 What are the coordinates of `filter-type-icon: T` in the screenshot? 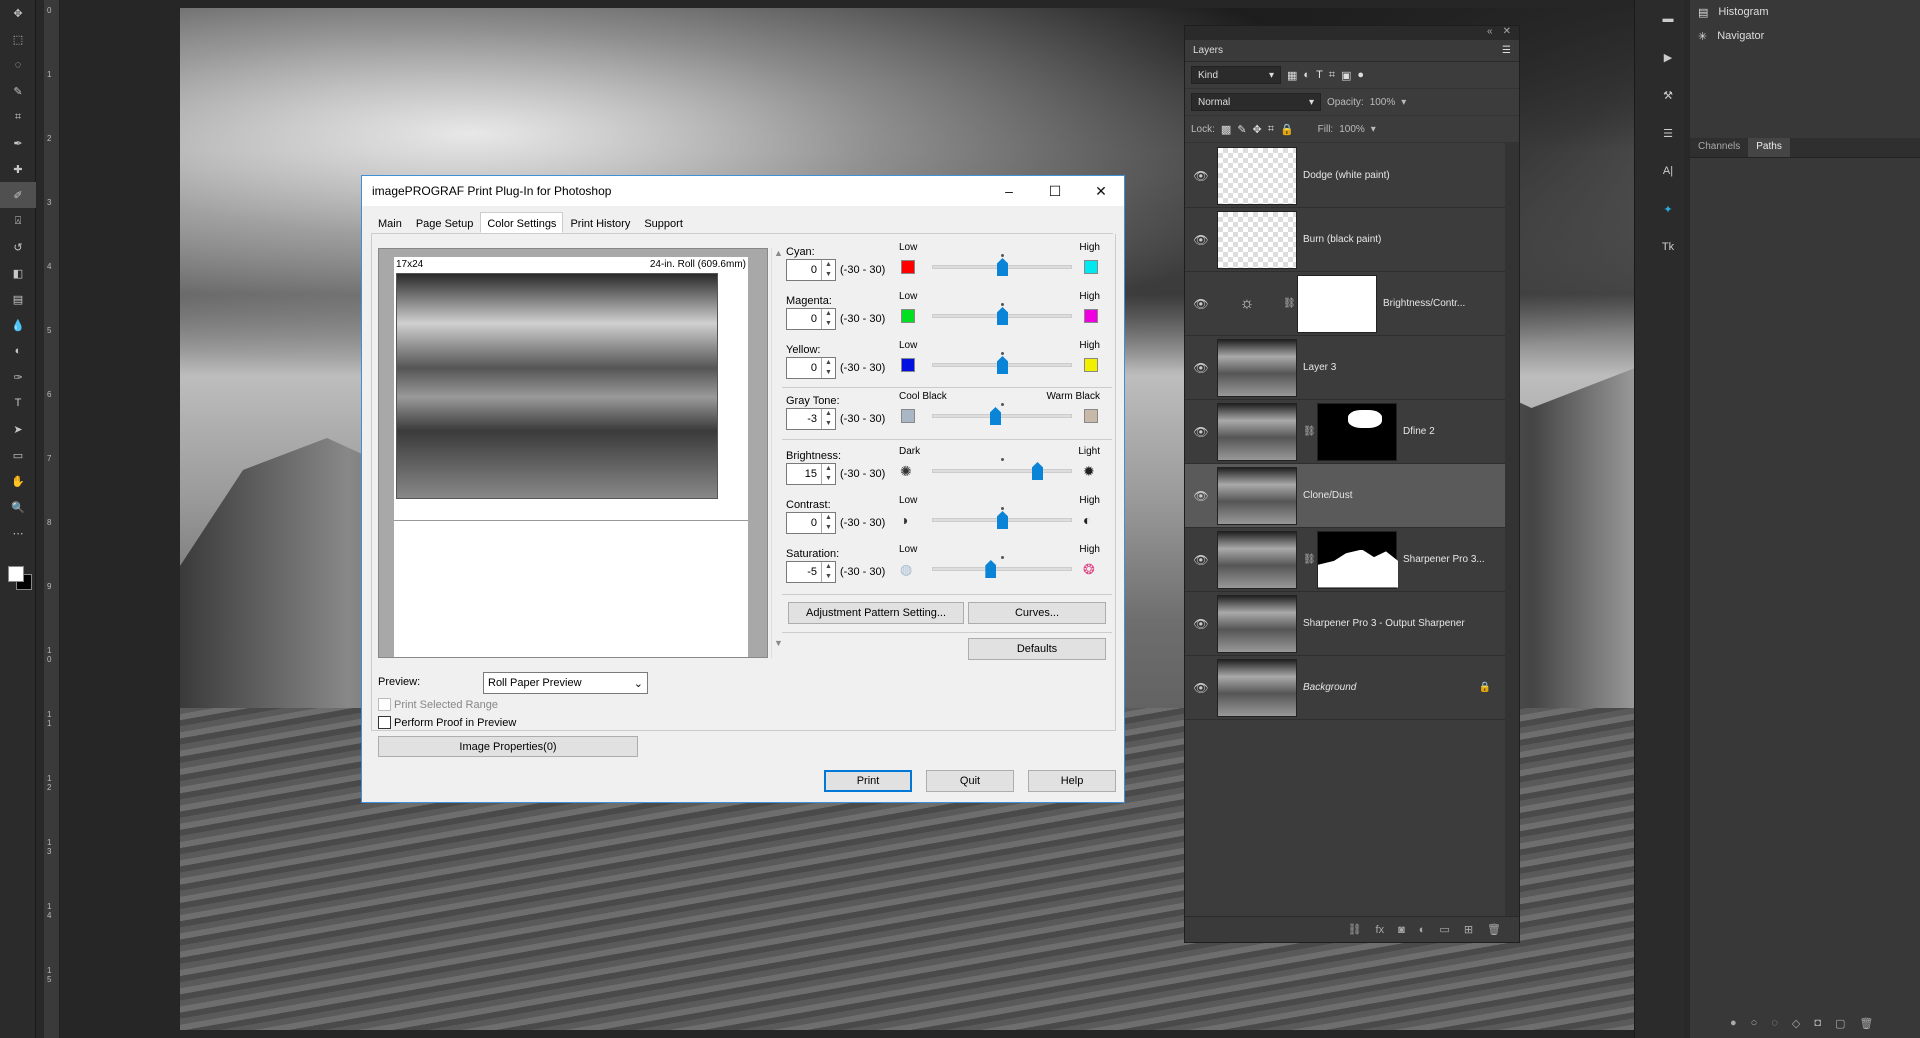 It's located at (1319, 75).